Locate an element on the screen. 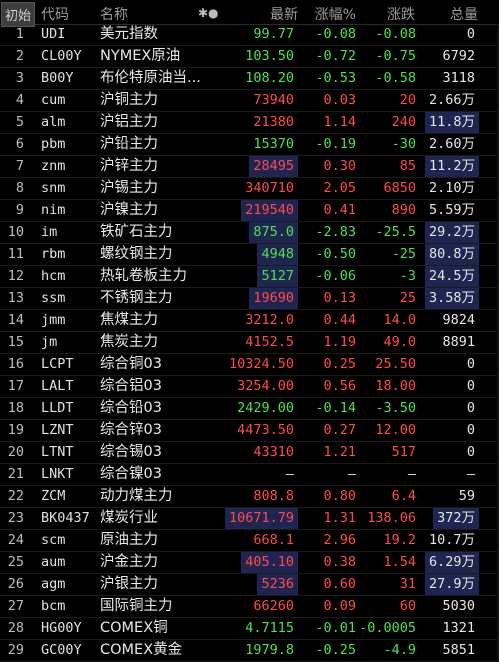  table-row: 17 LALT 综合铝03 3254.00 0.56 18.00 0 is located at coordinates (249, 387).